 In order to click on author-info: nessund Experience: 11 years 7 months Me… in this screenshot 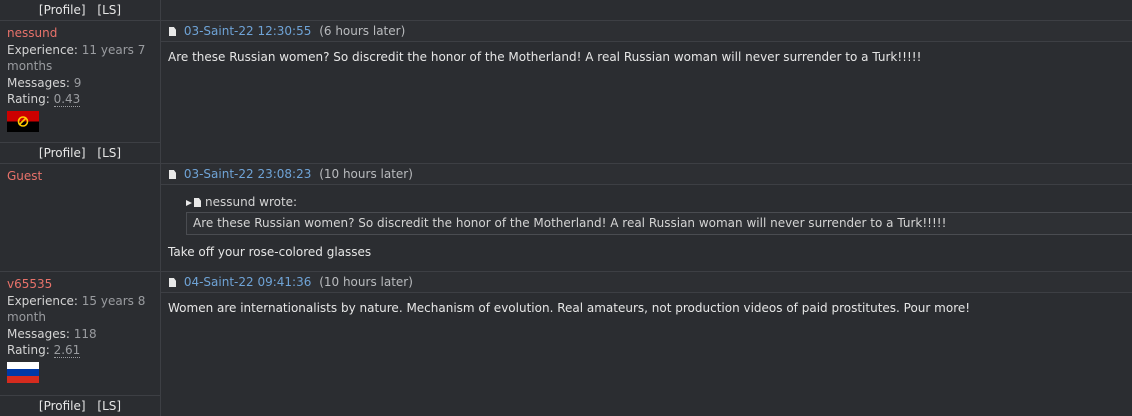, I will do `click(80, 81)`.